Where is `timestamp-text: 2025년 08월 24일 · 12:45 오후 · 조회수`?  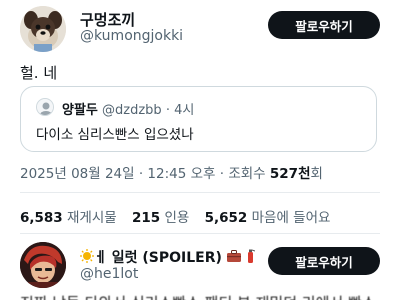
timestamp-text: 2025년 08월 24일 · 12:45 오후 · 조회수 is located at coordinates (145, 174).